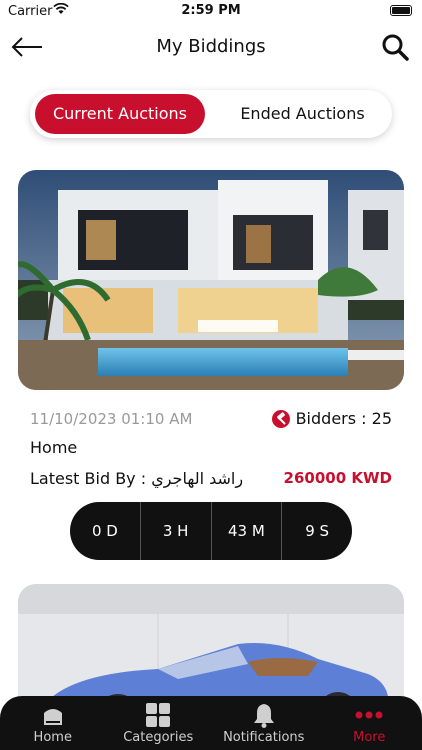  Describe the element at coordinates (302, 114) in the screenshot. I see `tab-ended-auctions: Ended Auctions` at that location.